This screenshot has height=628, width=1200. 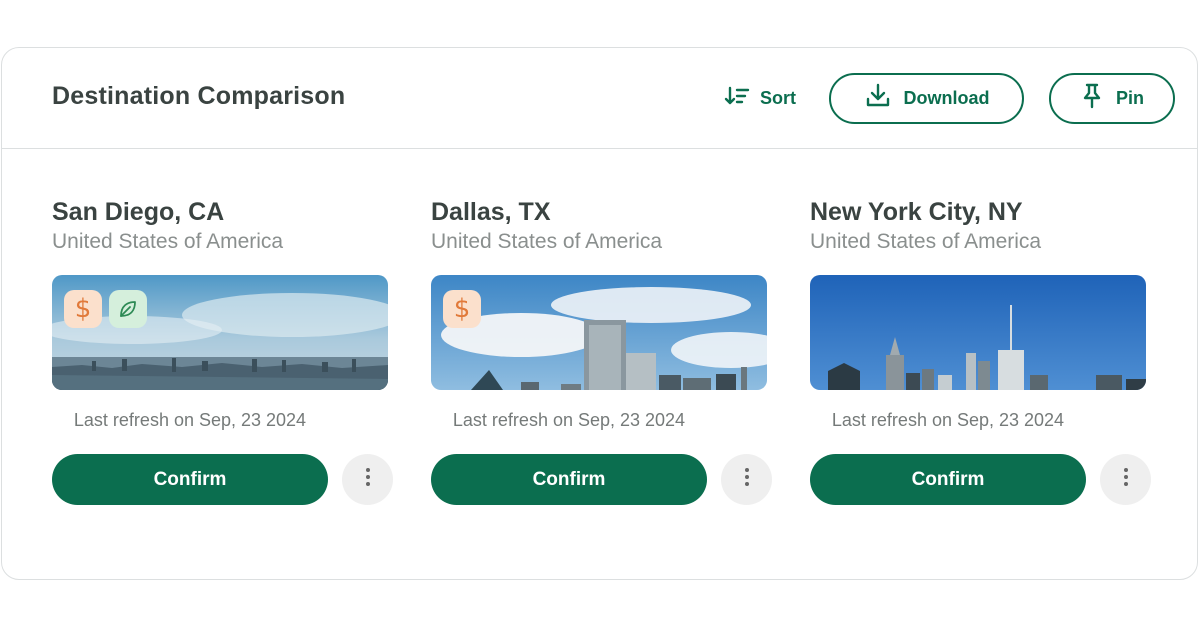 I want to click on download-button: Download, so click(x=926, y=98).